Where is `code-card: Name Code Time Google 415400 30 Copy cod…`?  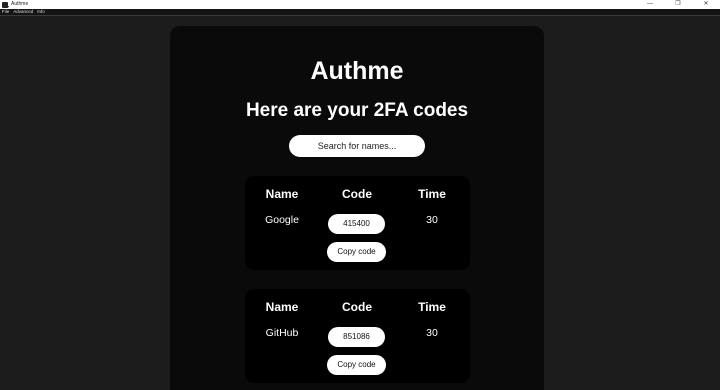
code-card: Name Code Time Google 415400 30 Copy cod… is located at coordinates (357, 223).